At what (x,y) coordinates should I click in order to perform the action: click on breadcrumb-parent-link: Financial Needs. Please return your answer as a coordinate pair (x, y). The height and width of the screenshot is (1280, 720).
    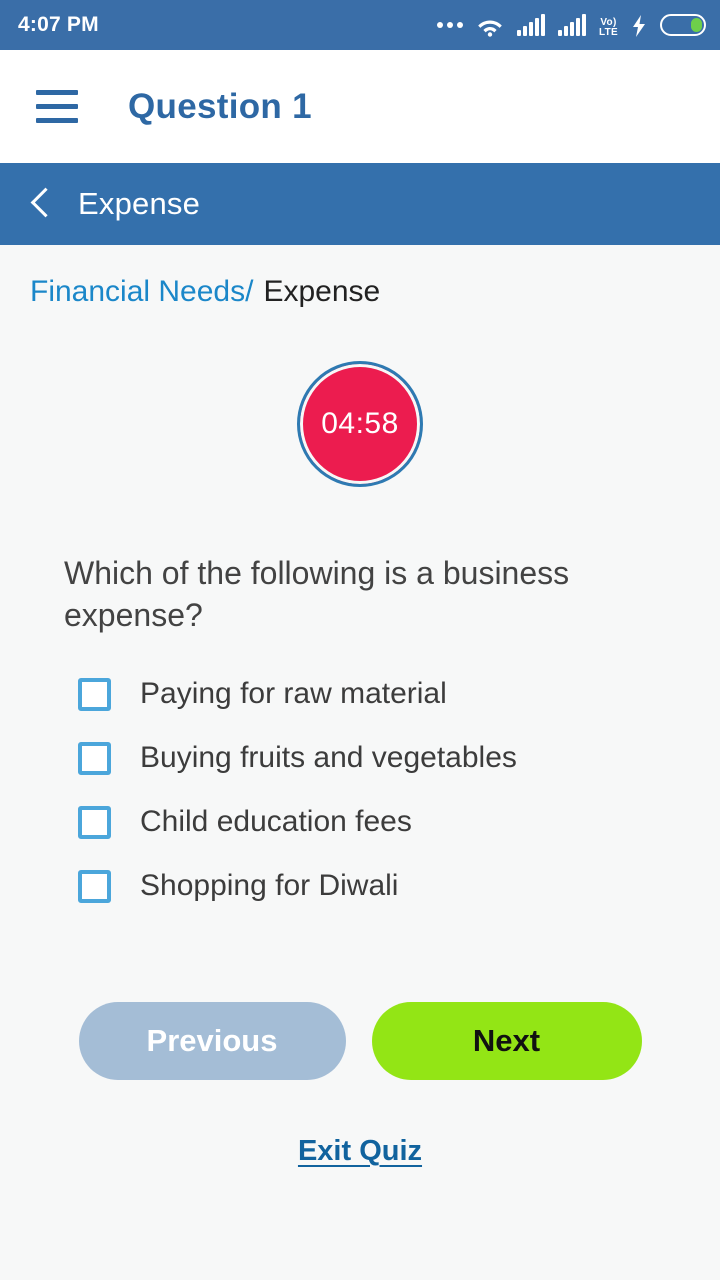
    Looking at the image, I should click on (137, 292).